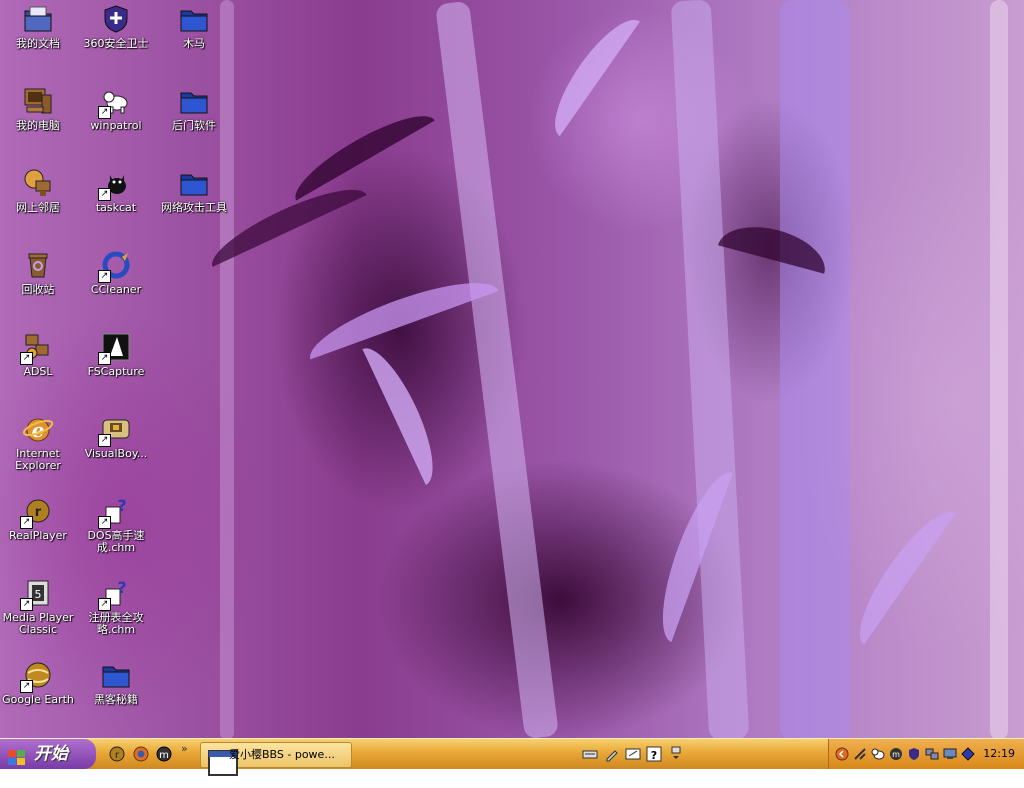  I want to click on folder-documents-icon, so click(38, 19).